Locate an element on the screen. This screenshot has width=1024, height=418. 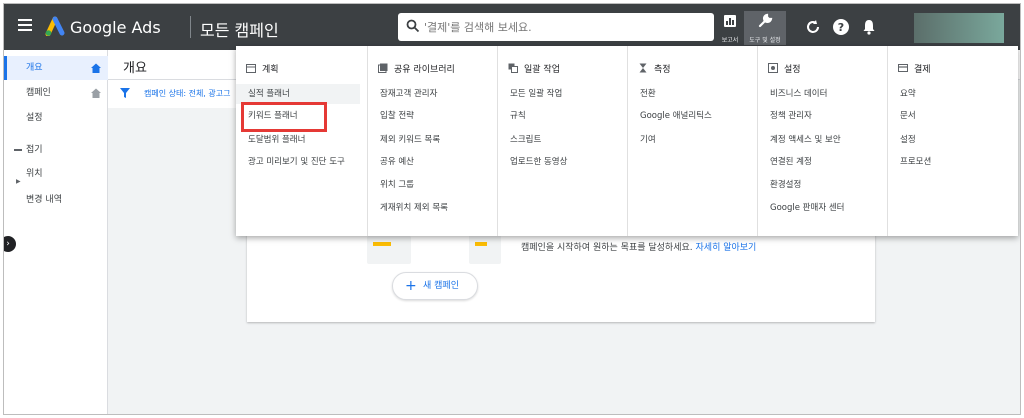
menu-item-scripts: 스크립트 is located at coordinates (519, 140).